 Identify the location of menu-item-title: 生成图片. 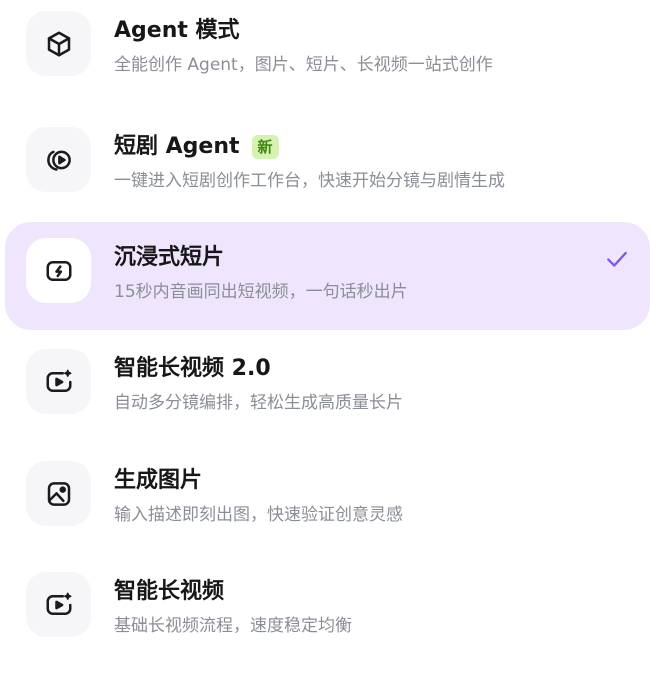
(158, 480).